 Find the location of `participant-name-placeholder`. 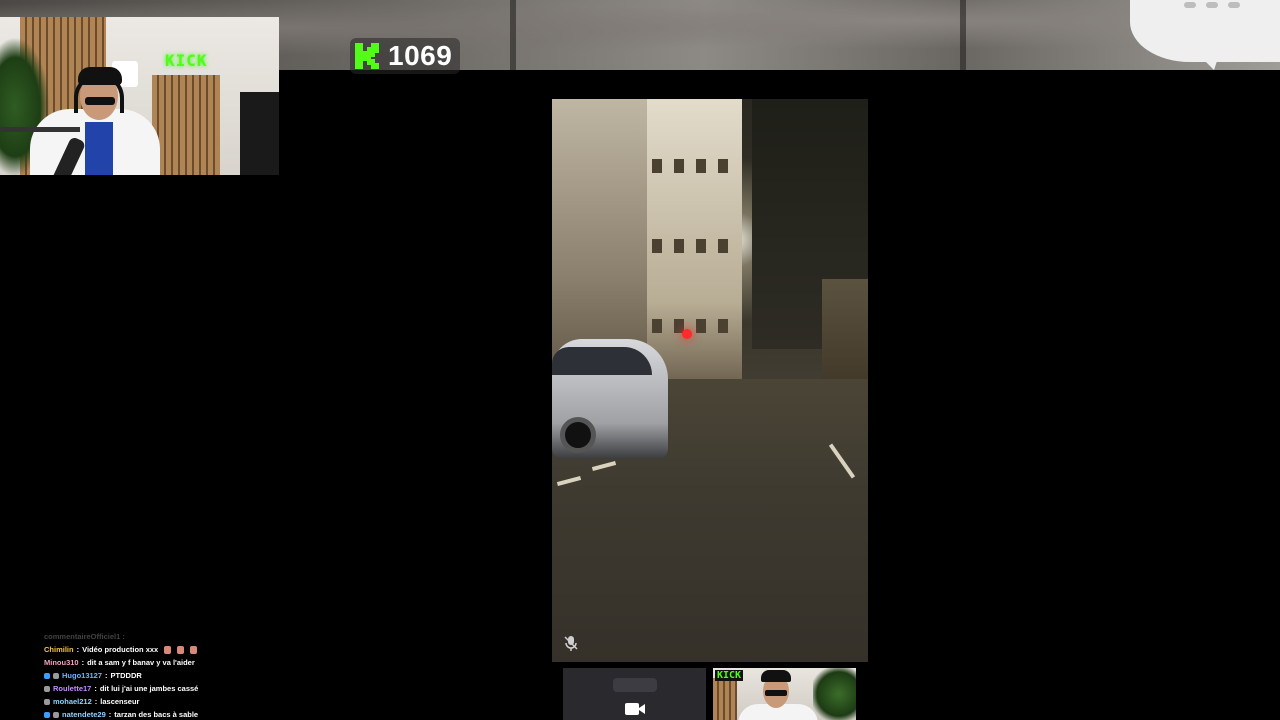

participant-name-placeholder is located at coordinates (635, 685).